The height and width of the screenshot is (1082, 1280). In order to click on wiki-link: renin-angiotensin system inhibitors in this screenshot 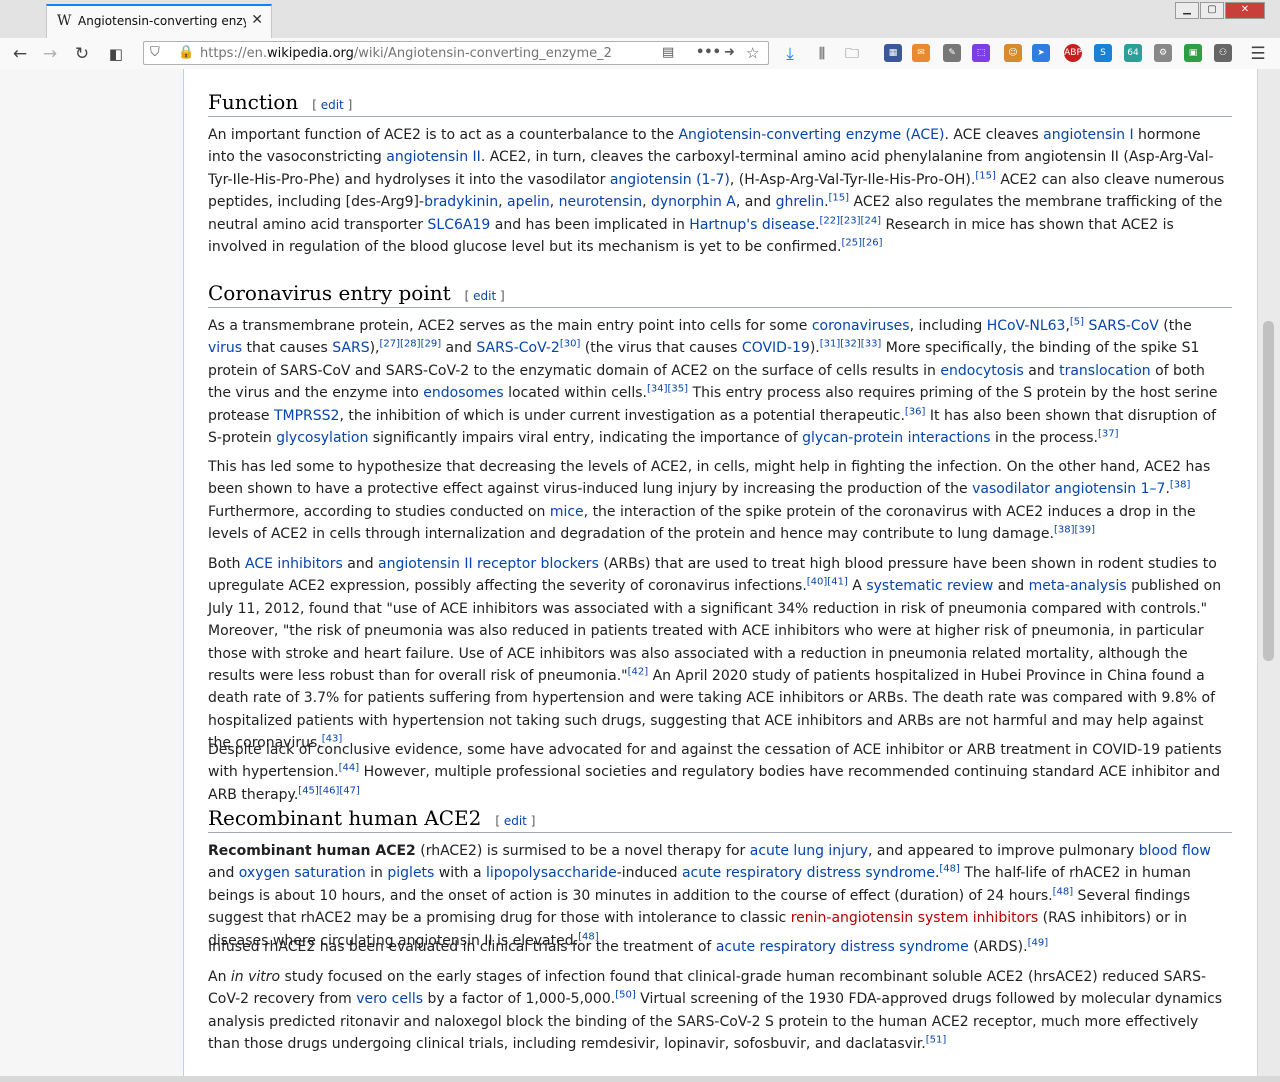, I will do `click(915, 918)`.